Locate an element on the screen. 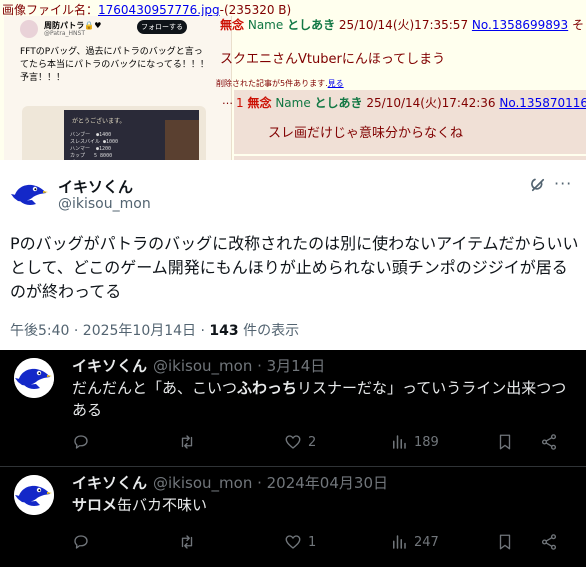 Image resolution: width=586 pixels, height=567 pixels. post-name-label: Name is located at coordinates (265, 25).